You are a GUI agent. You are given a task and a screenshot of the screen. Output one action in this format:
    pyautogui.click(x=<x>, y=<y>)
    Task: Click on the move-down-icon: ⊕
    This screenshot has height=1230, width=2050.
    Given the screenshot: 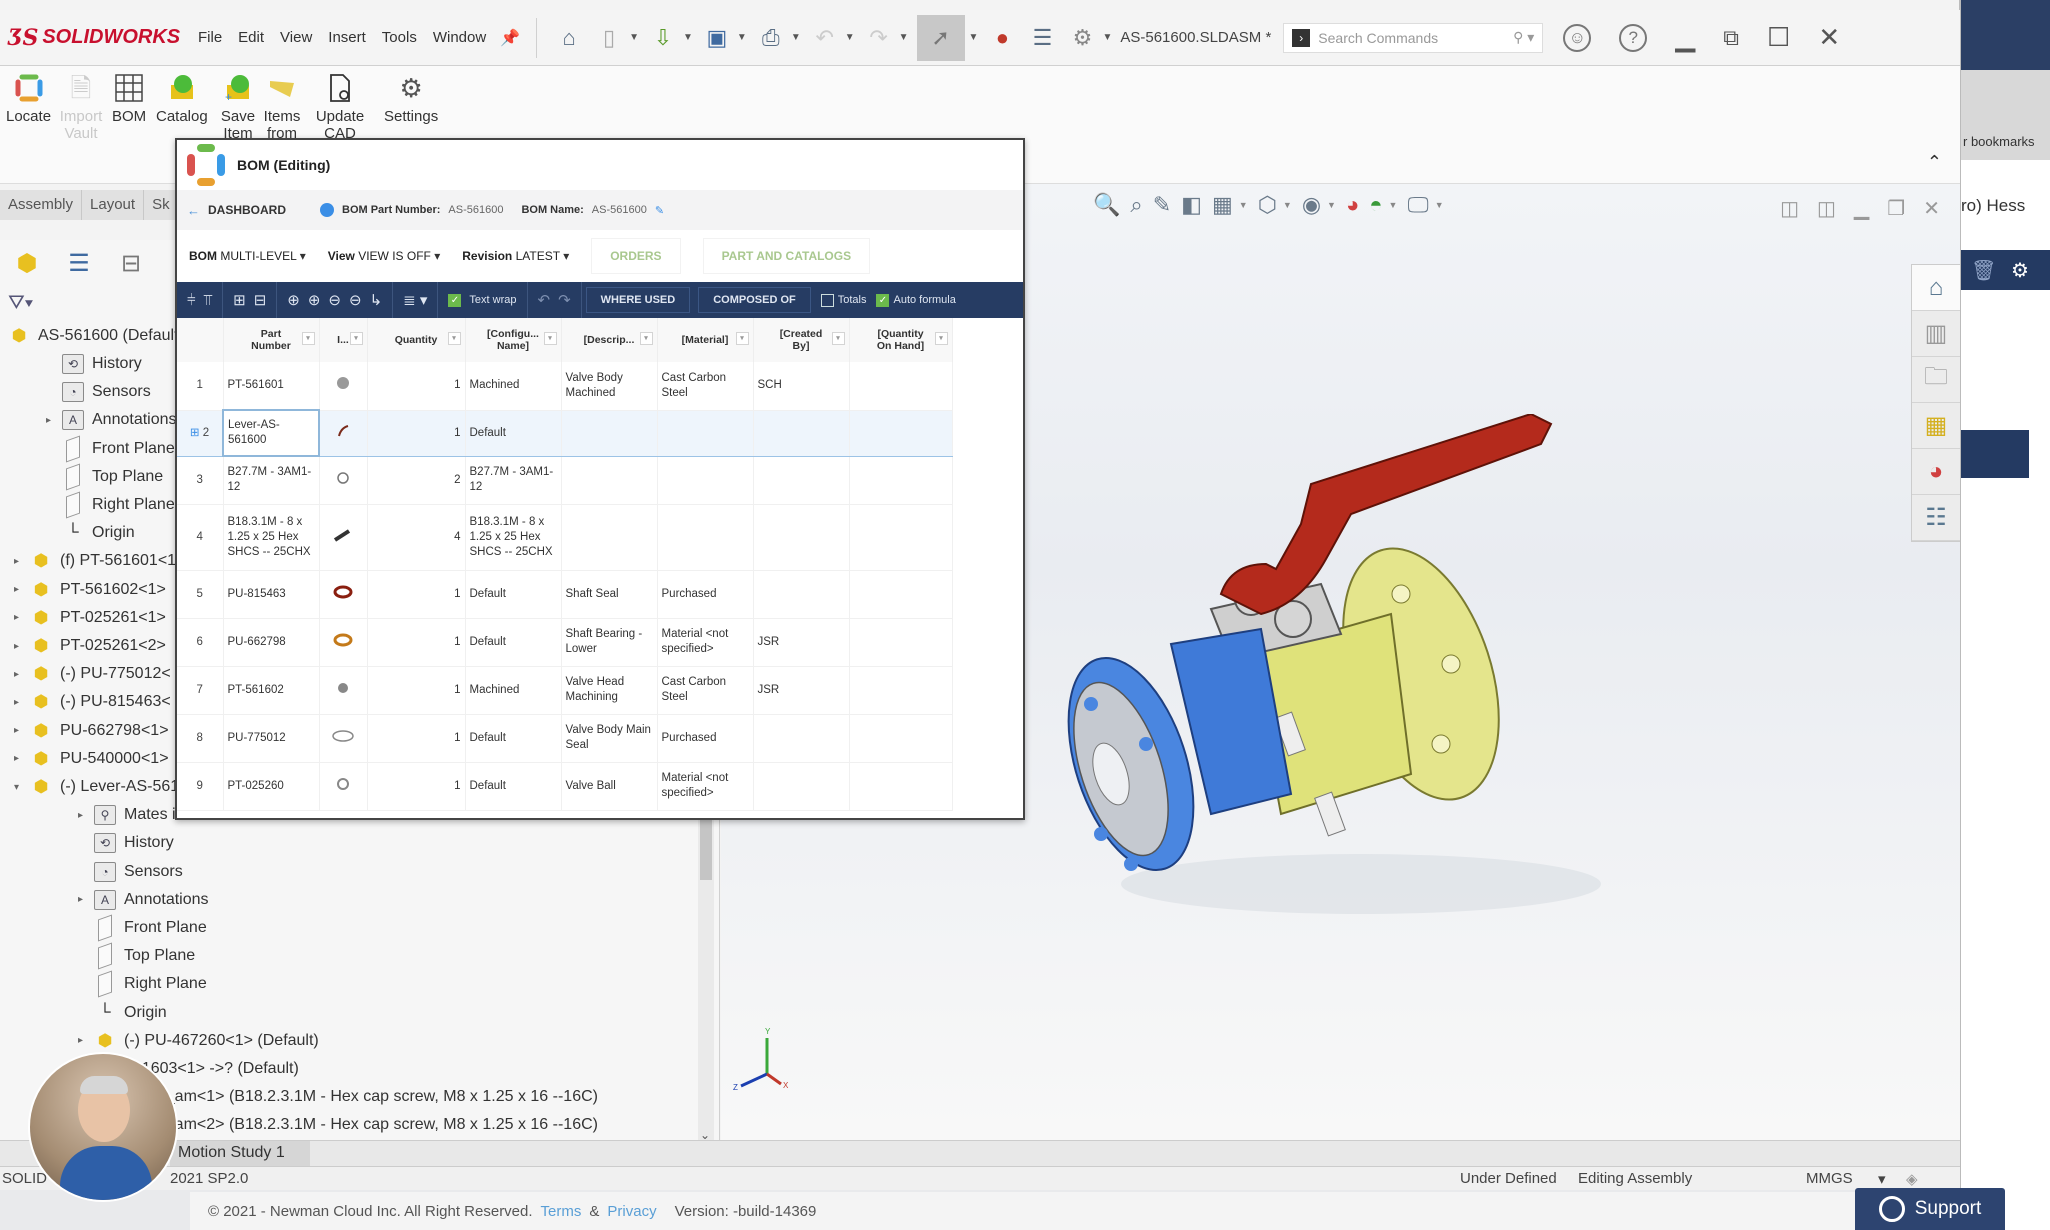 What is the action you would take?
    pyautogui.click(x=314, y=300)
    